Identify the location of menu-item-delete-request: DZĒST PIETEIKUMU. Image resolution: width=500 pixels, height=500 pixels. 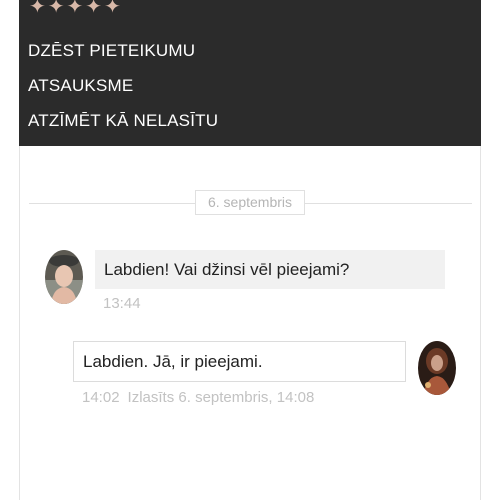
(111, 51).